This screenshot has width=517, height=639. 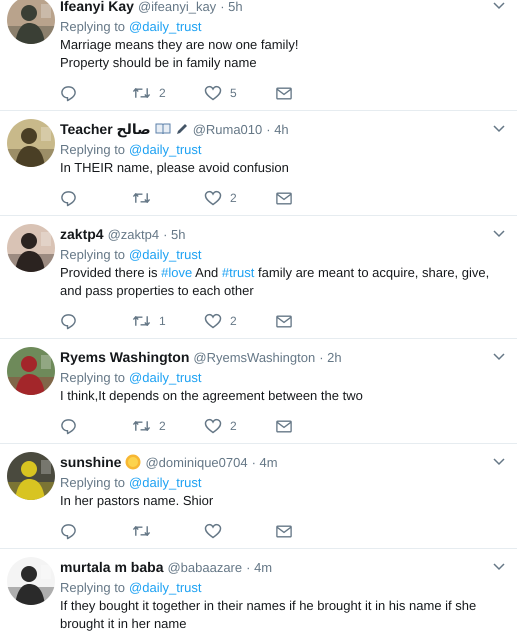 I want to click on hashtag-link: #love, so click(x=176, y=272).